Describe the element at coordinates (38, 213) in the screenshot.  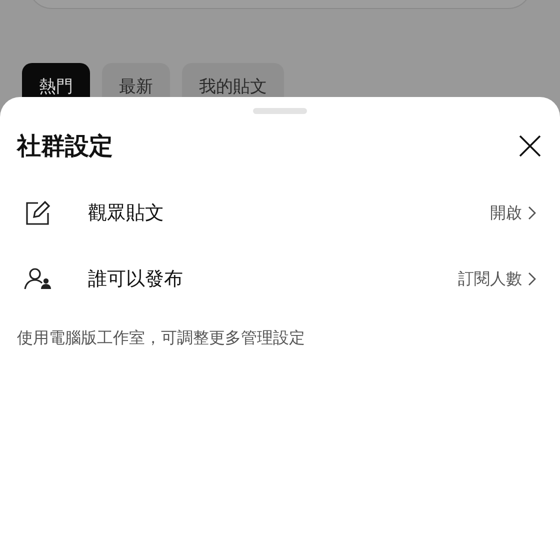
I see `edit-icon` at that location.